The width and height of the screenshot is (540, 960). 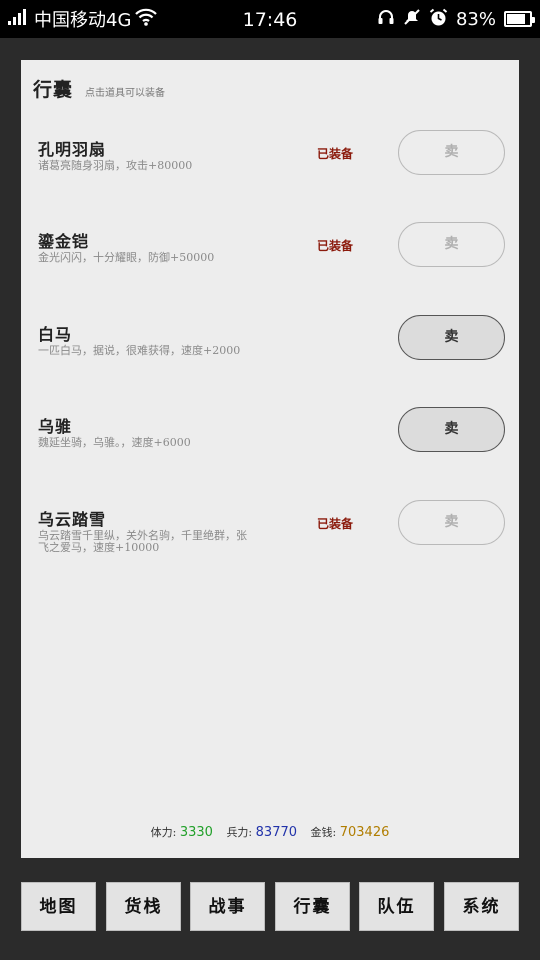 What do you see at coordinates (270, 265) in the screenshot?
I see `list-item: 鎏金铠 金光闪闪，十分耀眼，防御+50000 已装备 卖` at bounding box center [270, 265].